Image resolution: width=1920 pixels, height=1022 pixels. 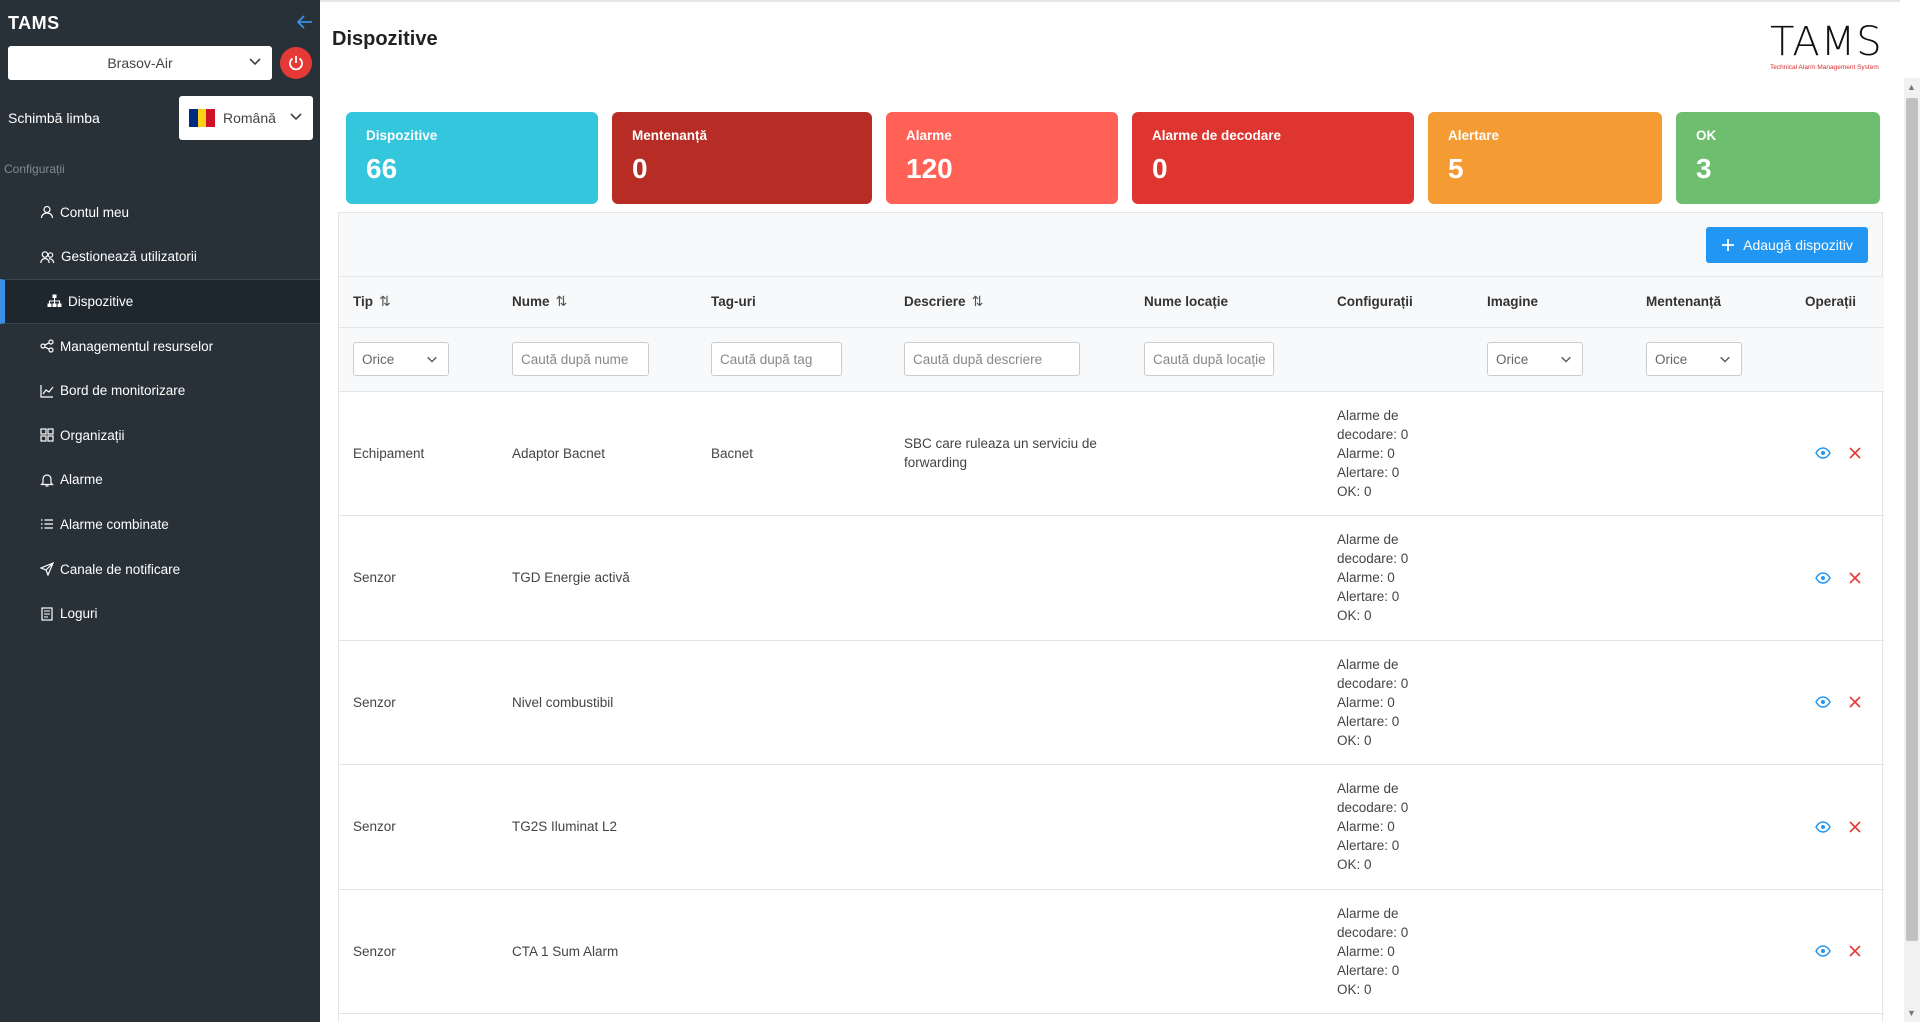 What do you see at coordinates (580, 359) in the screenshot?
I see `filter-nume-input` at bounding box center [580, 359].